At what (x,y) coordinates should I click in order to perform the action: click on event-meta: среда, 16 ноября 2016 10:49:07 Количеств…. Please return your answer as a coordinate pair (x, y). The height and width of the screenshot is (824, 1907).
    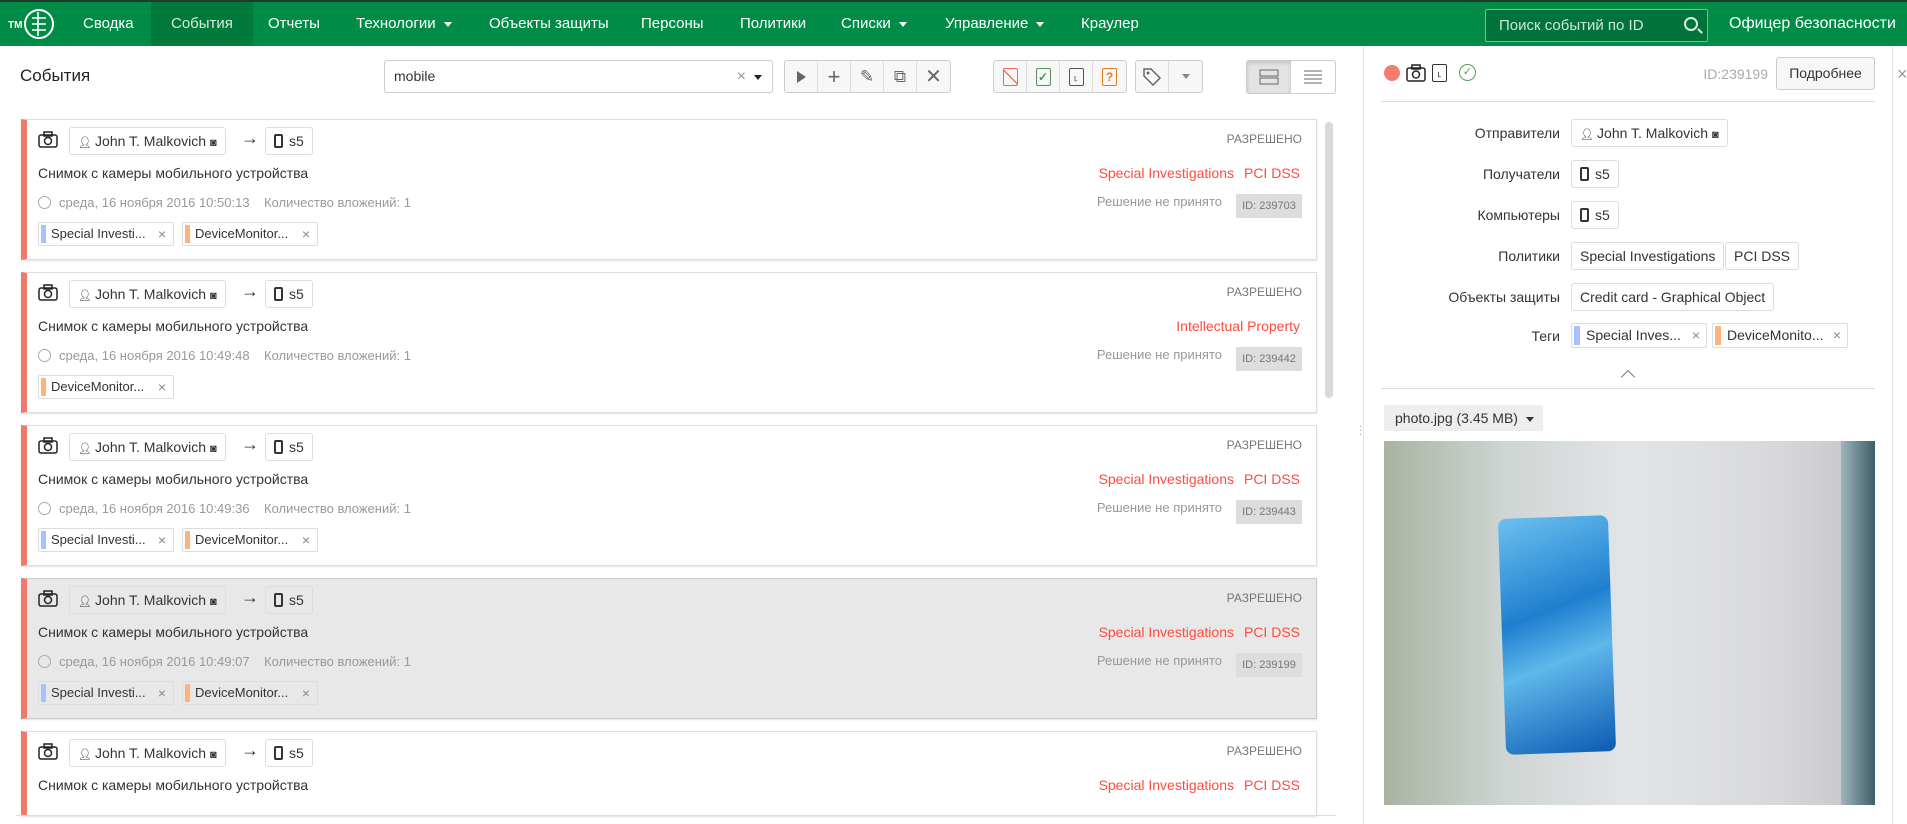
    Looking at the image, I should click on (224, 661).